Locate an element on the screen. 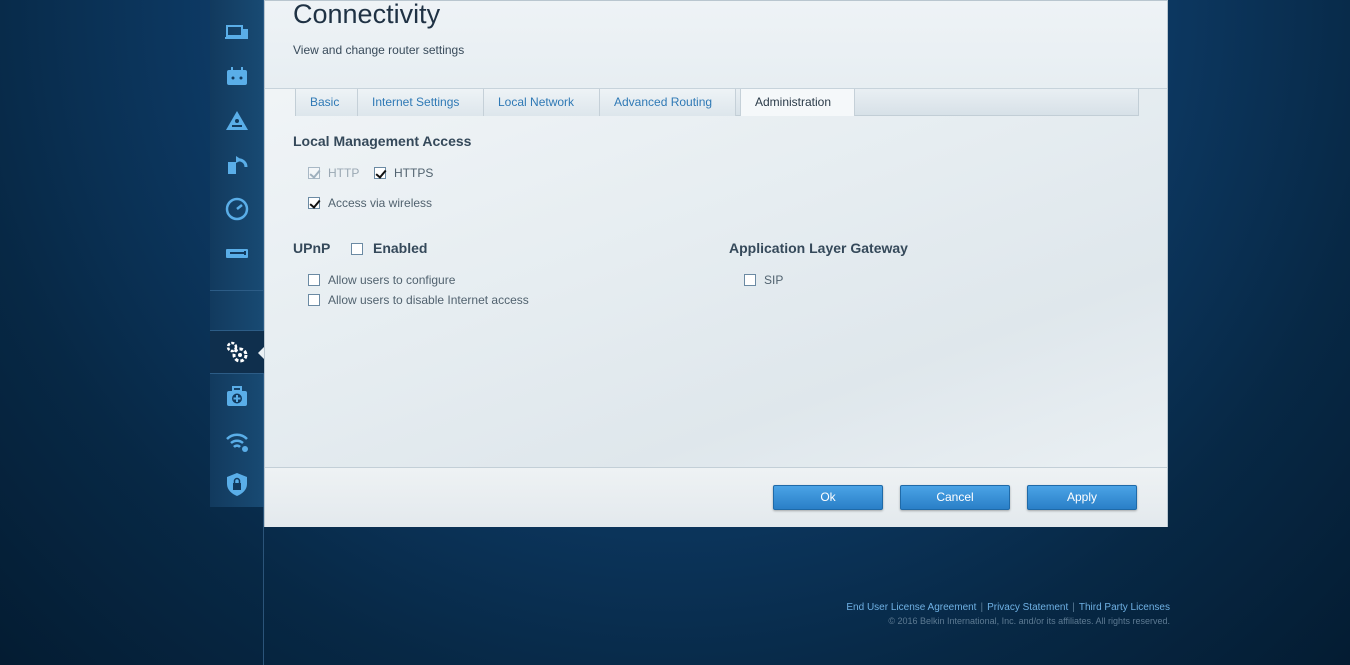  network-map-icon is located at coordinates (237, 121).